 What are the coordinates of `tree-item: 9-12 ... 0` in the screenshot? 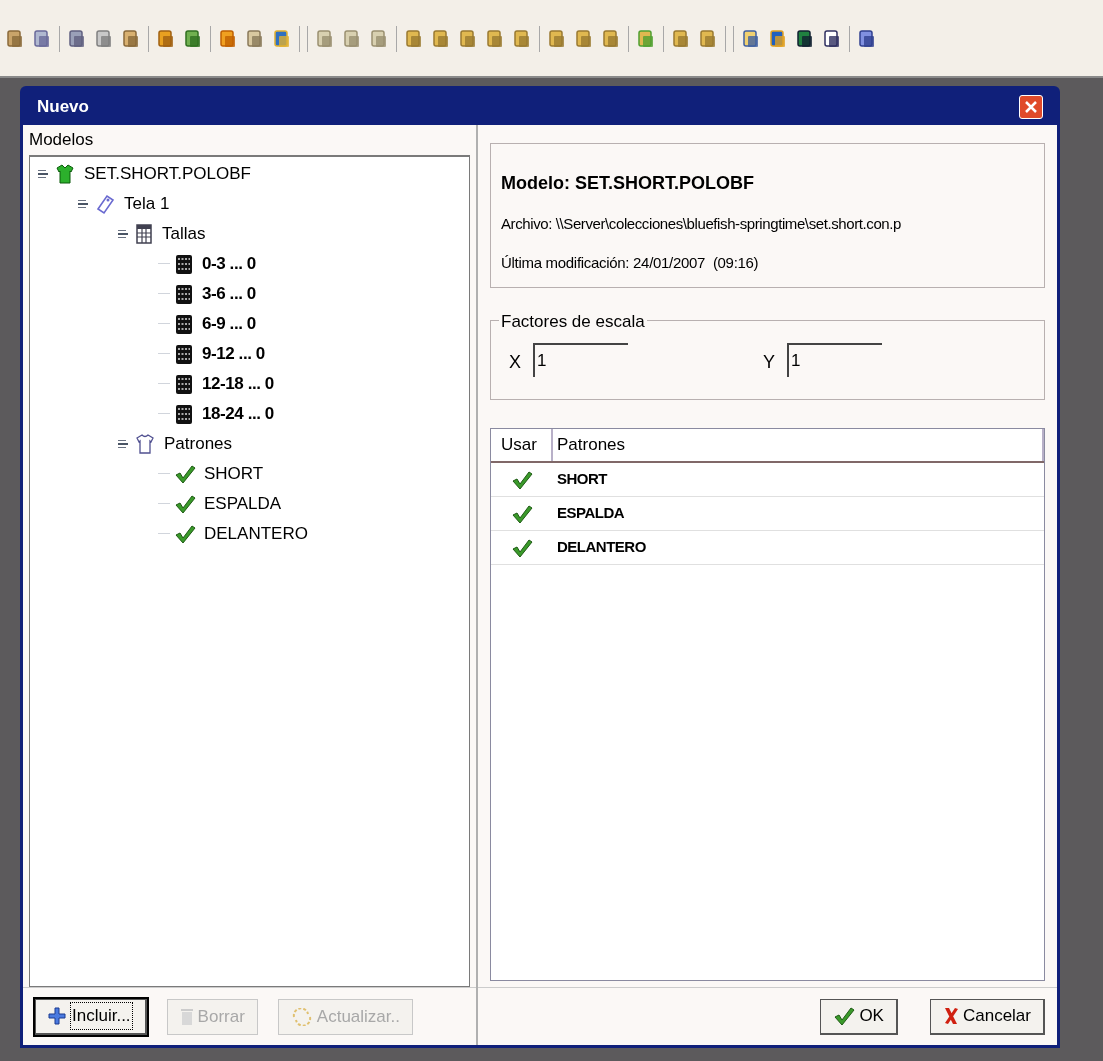 It's located at (233, 353).